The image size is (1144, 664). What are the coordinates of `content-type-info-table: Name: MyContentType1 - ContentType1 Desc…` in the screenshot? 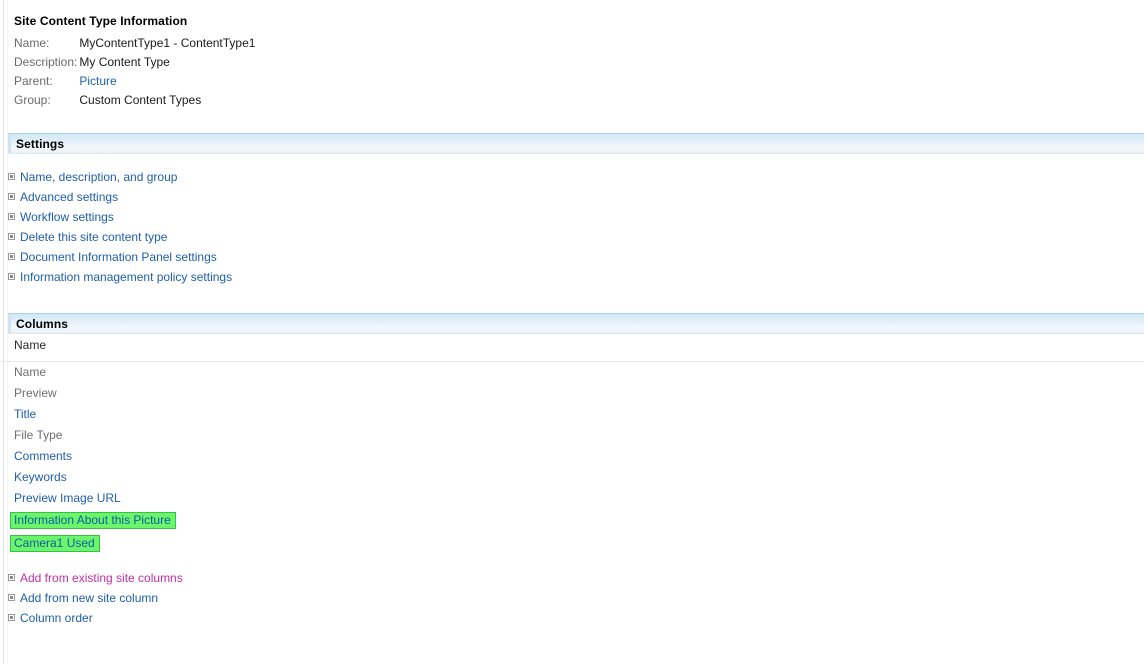 It's located at (134, 74).